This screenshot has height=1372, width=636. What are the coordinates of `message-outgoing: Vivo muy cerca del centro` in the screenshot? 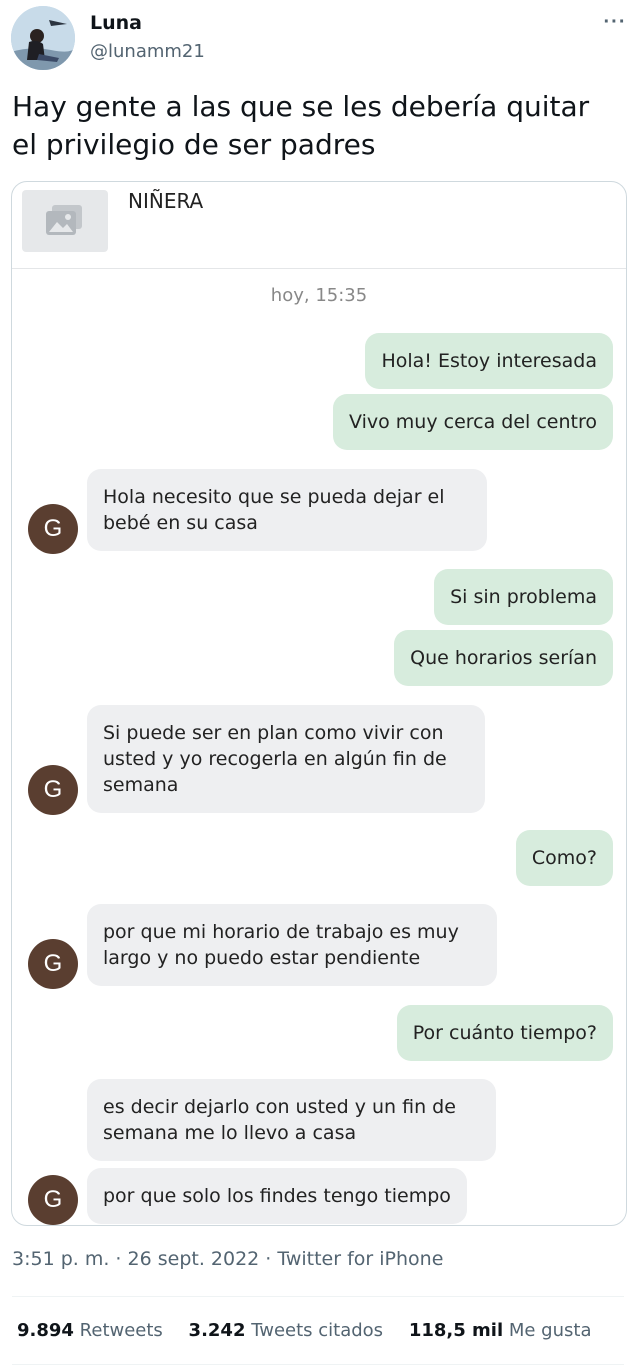 It's located at (473, 422).